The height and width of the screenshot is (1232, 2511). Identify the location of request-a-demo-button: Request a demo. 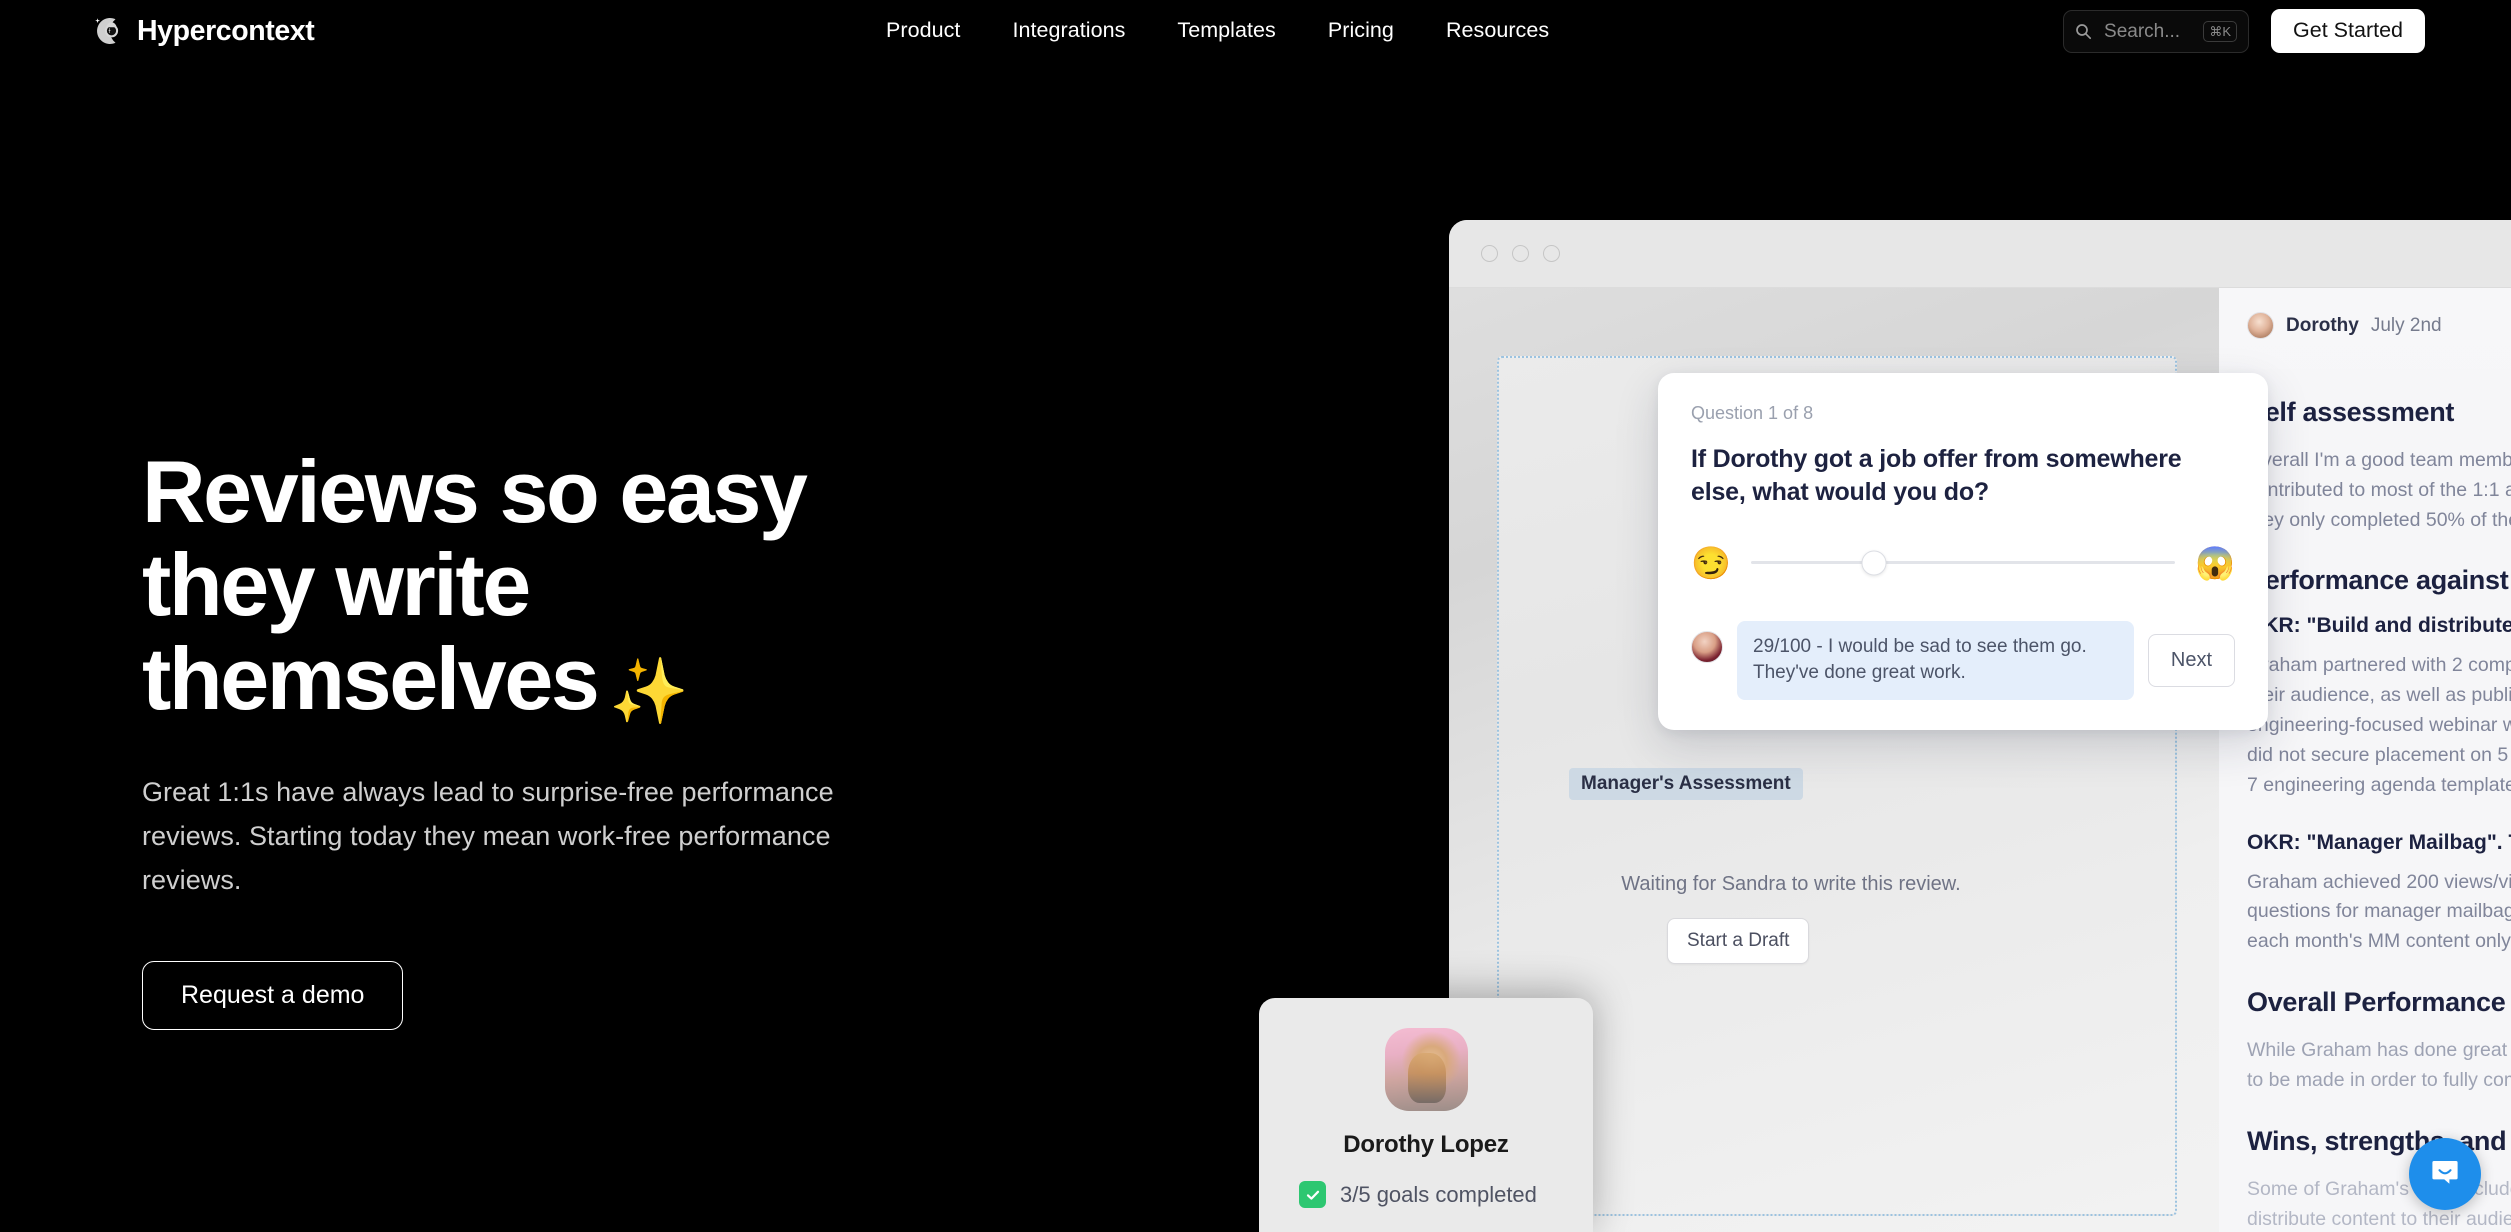
(273, 995).